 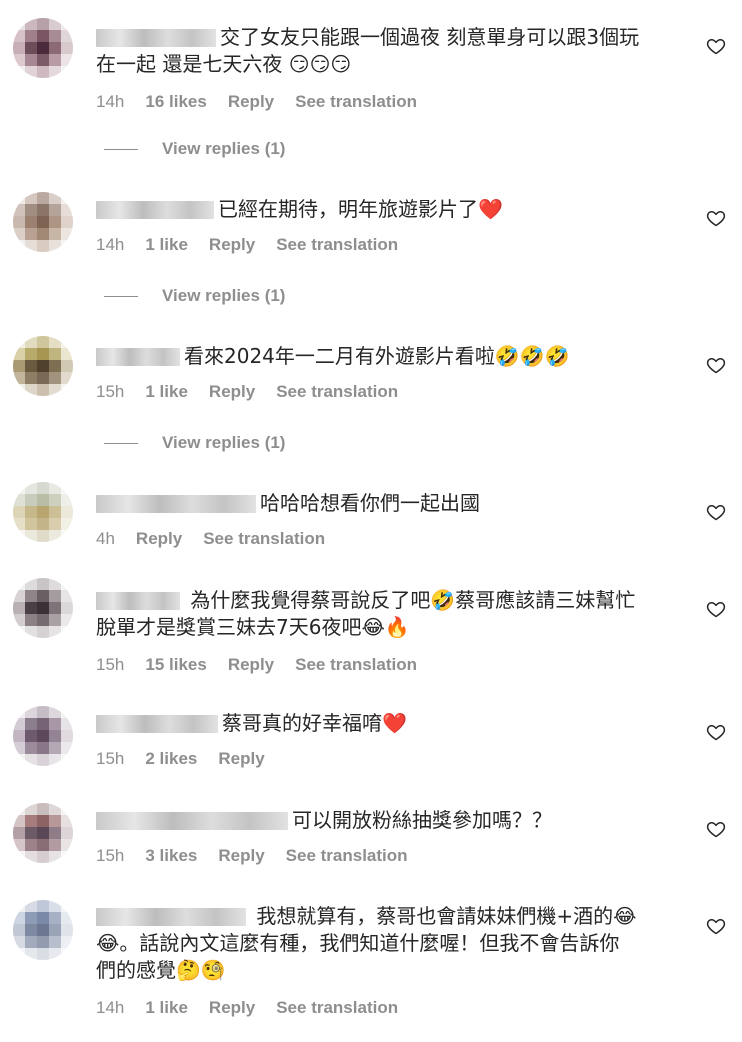 I want to click on comment-text-line: 在一起 還是七天六夜 😏😏😏, so click(x=224, y=64).